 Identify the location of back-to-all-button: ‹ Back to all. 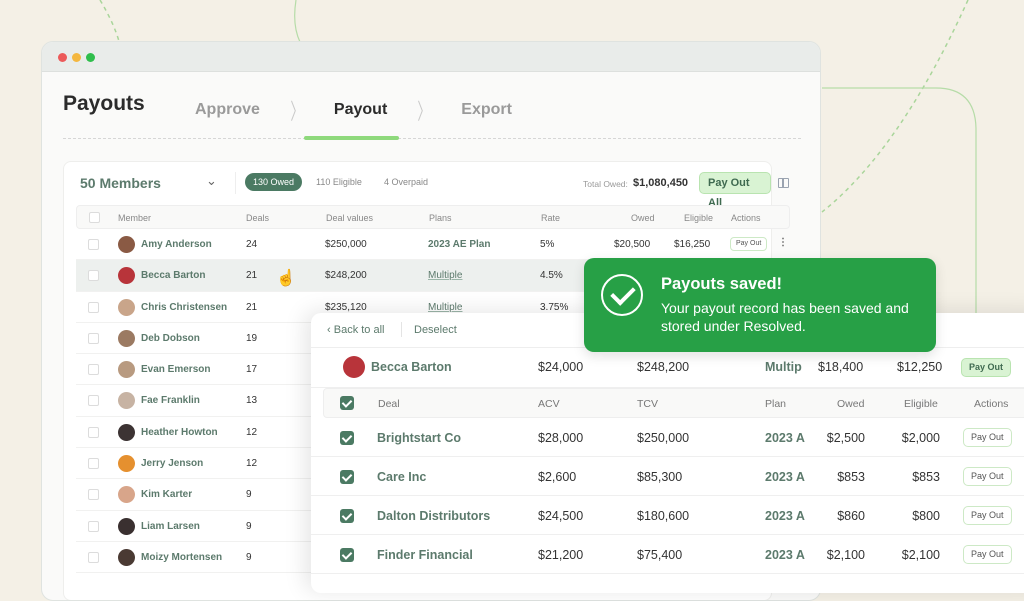
(355, 330).